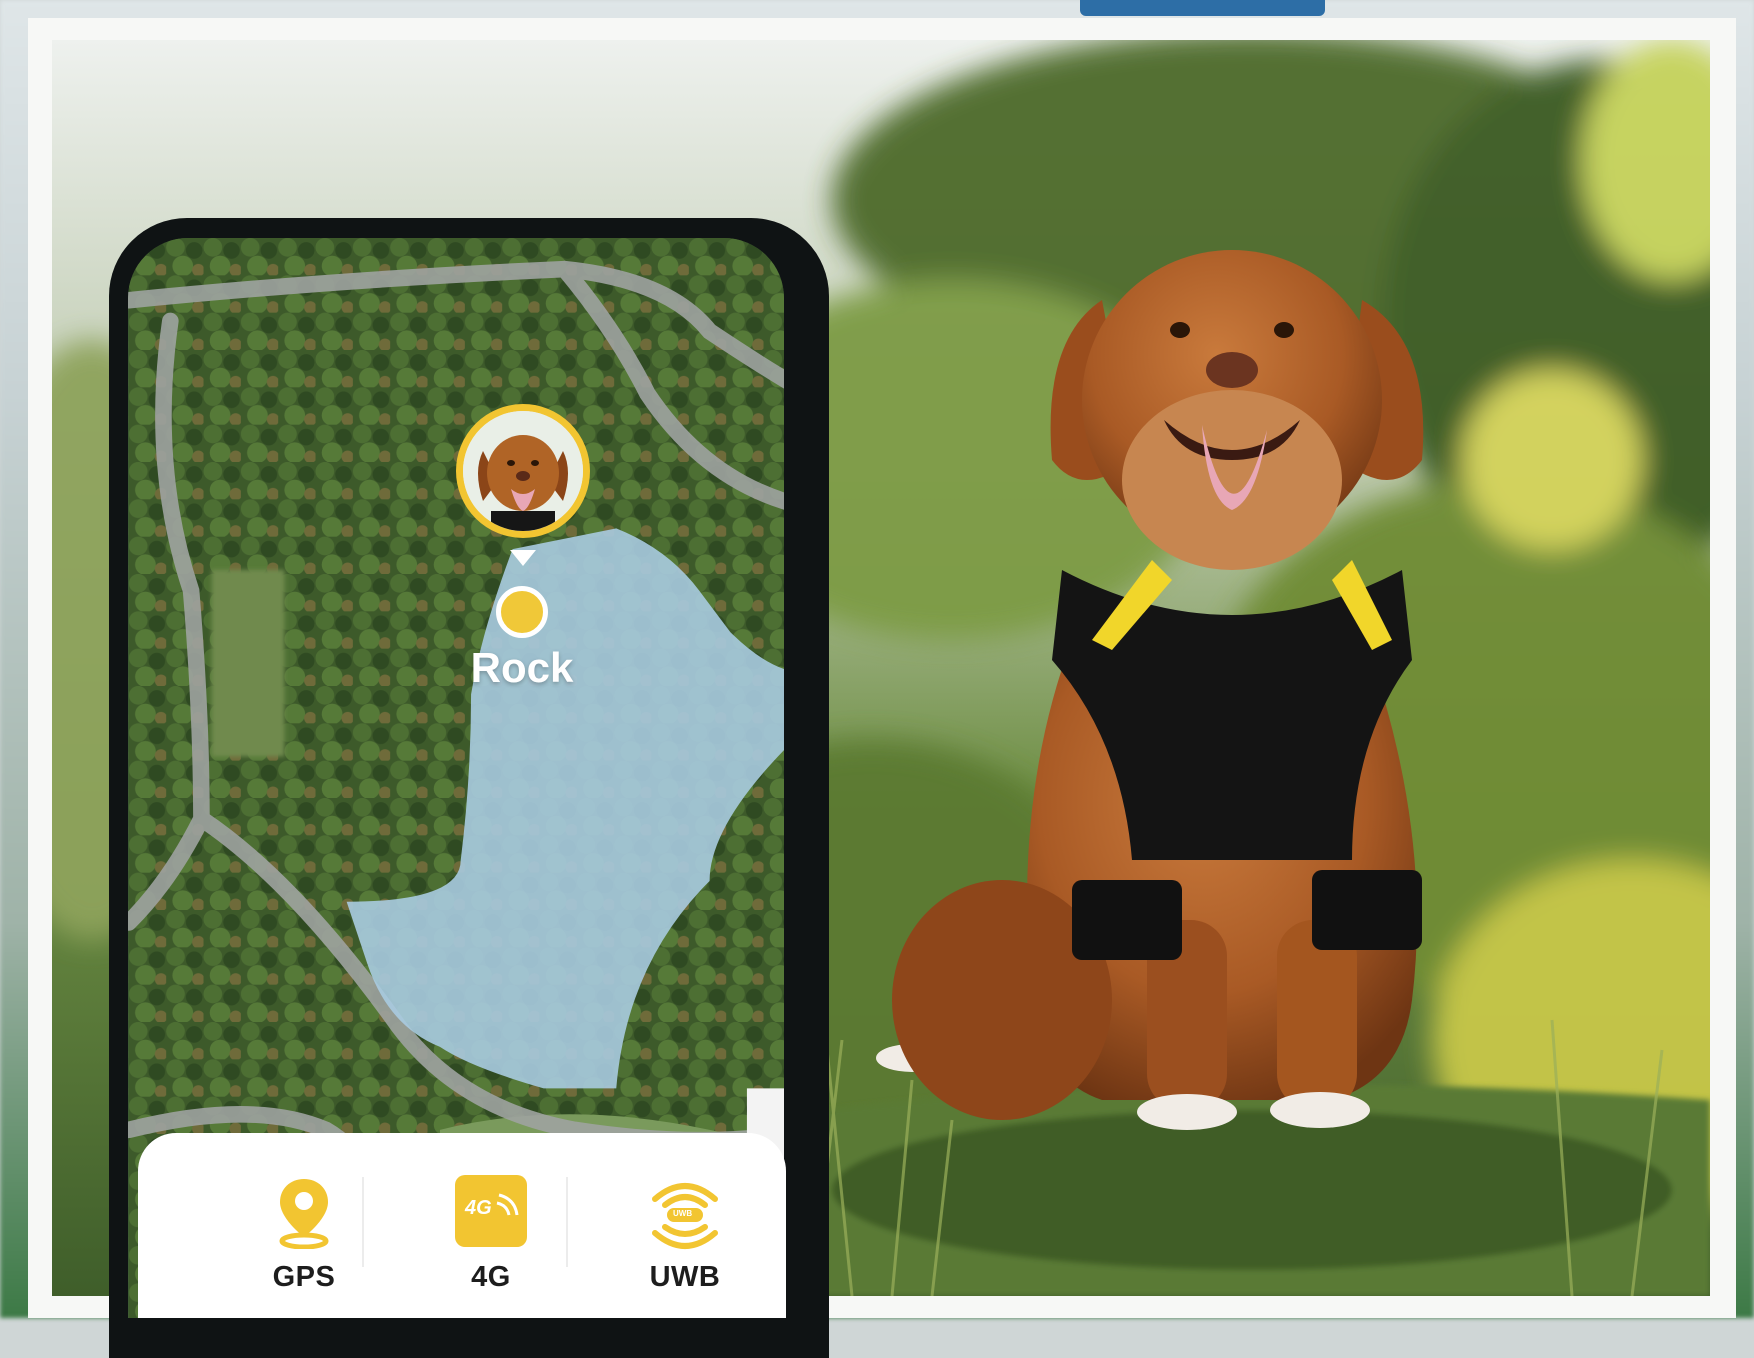  What do you see at coordinates (491, 1211) in the screenshot?
I see `4g-signal-icon: 4G` at bounding box center [491, 1211].